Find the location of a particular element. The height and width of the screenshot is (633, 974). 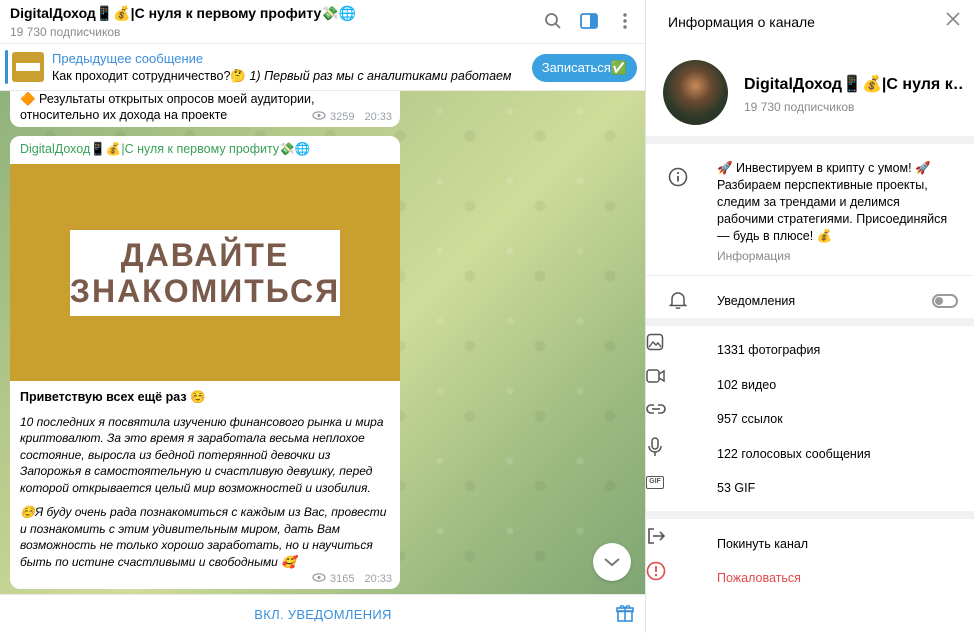

chevron-down-icon is located at coordinates (612, 562).